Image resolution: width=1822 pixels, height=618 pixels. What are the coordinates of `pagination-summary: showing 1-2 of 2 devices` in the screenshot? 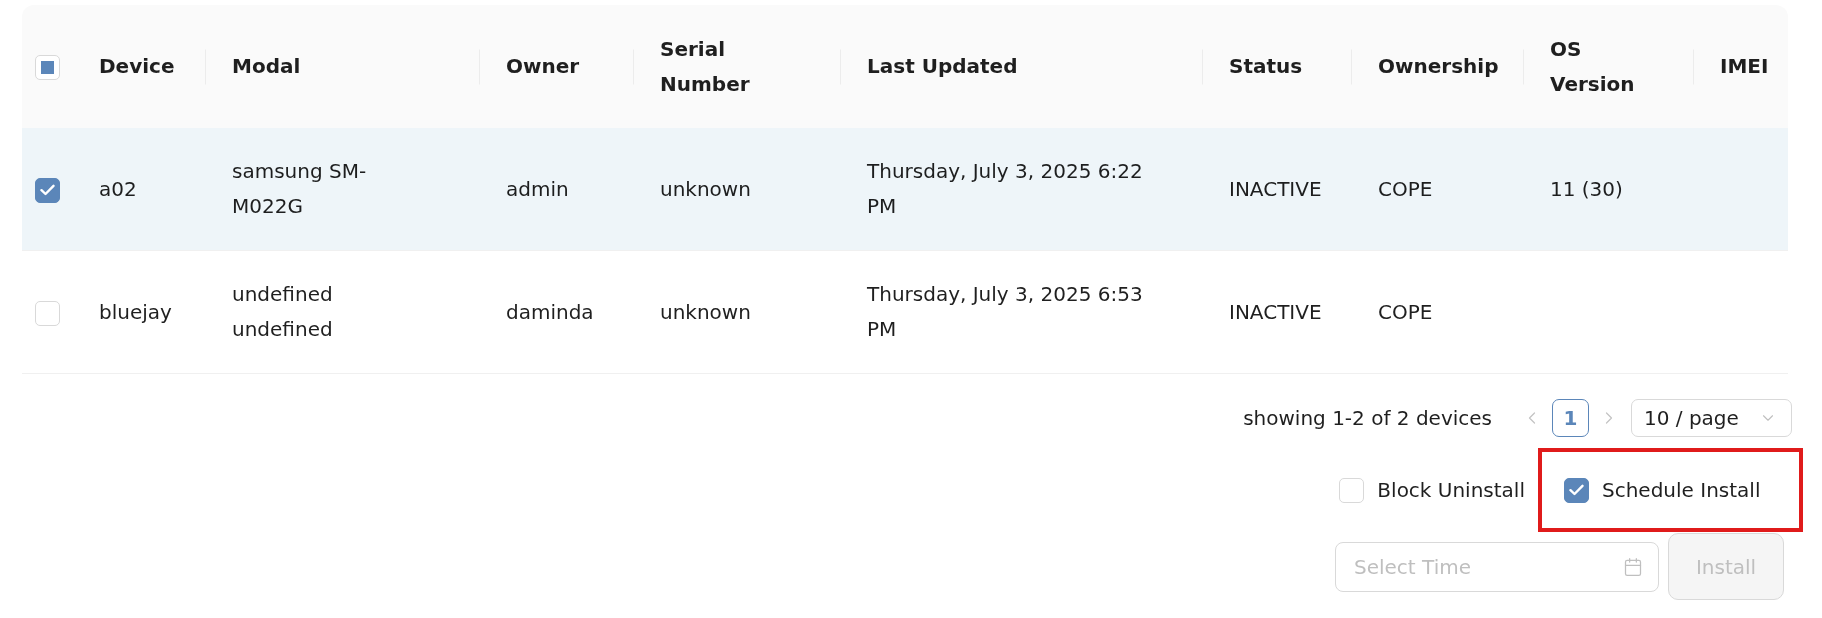 It's located at (1367, 418).